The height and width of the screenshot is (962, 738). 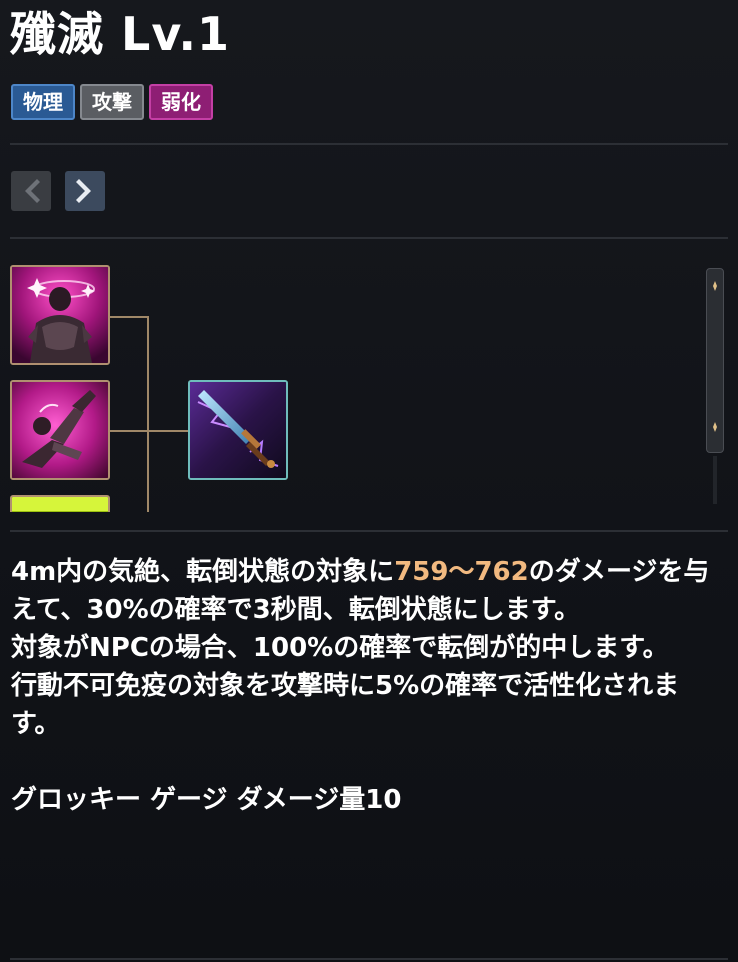 What do you see at coordinates (60, 503) in the screenshot?
I see `yellow-skill-icon` at bounding box center [60, 503].